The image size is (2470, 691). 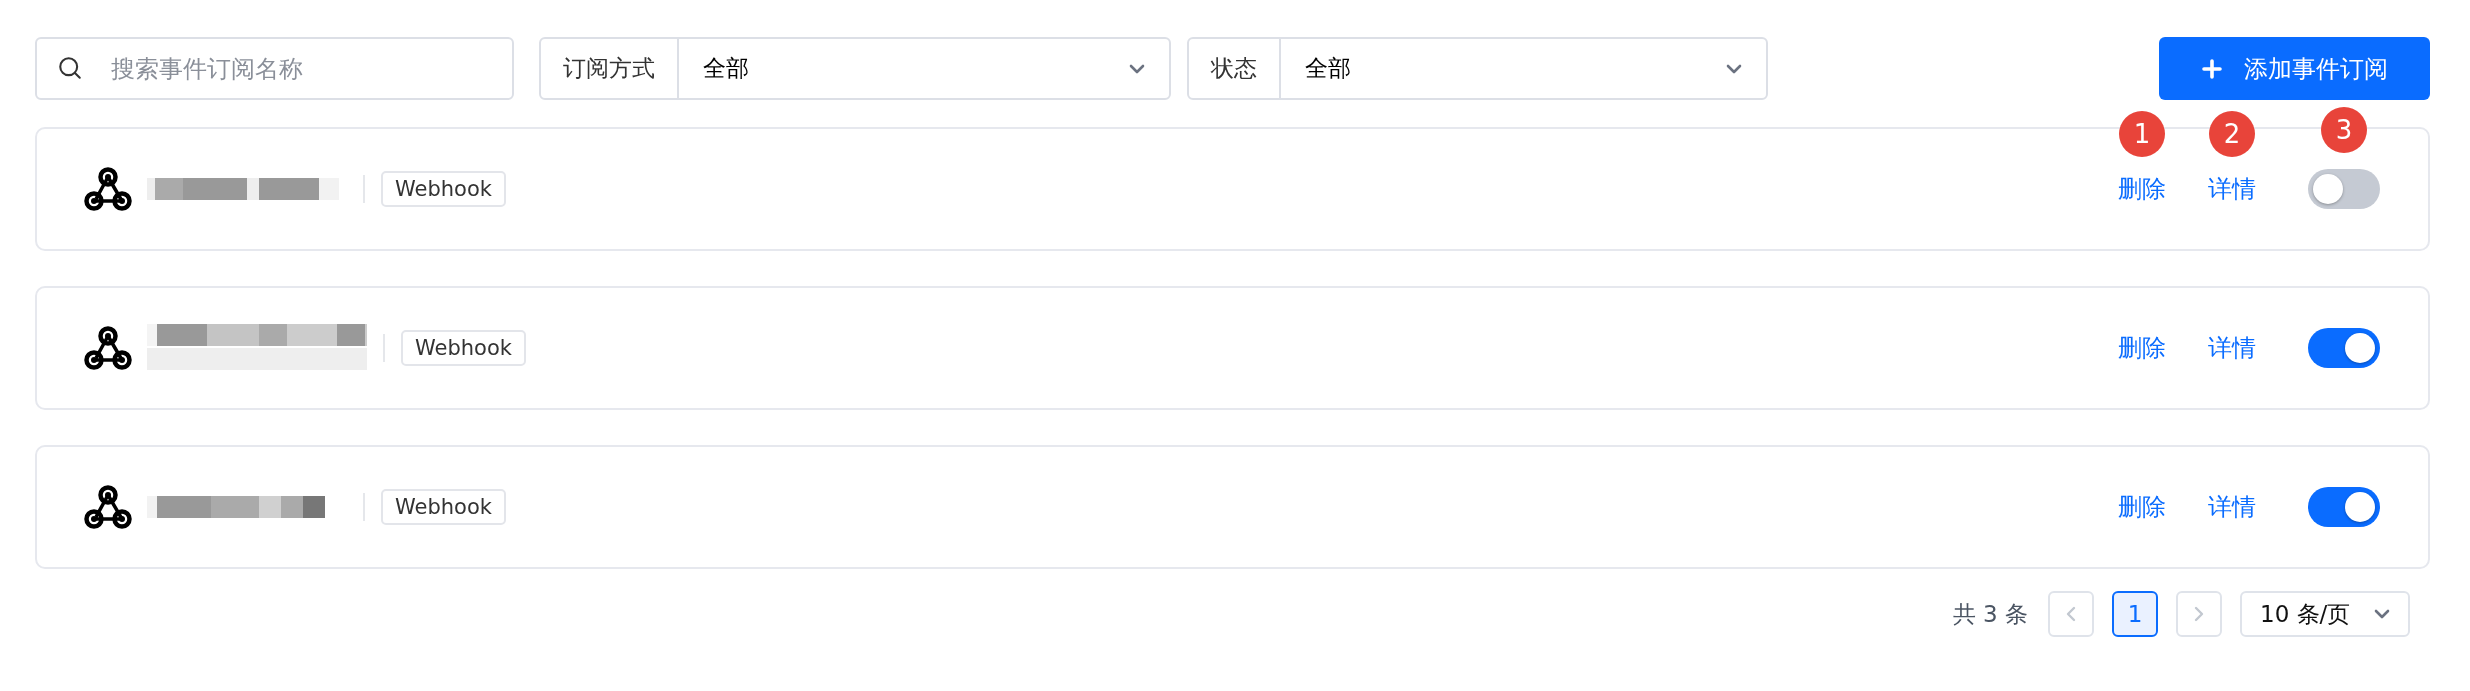 I want to click on next-page-button, so click(x=2199, y=614).